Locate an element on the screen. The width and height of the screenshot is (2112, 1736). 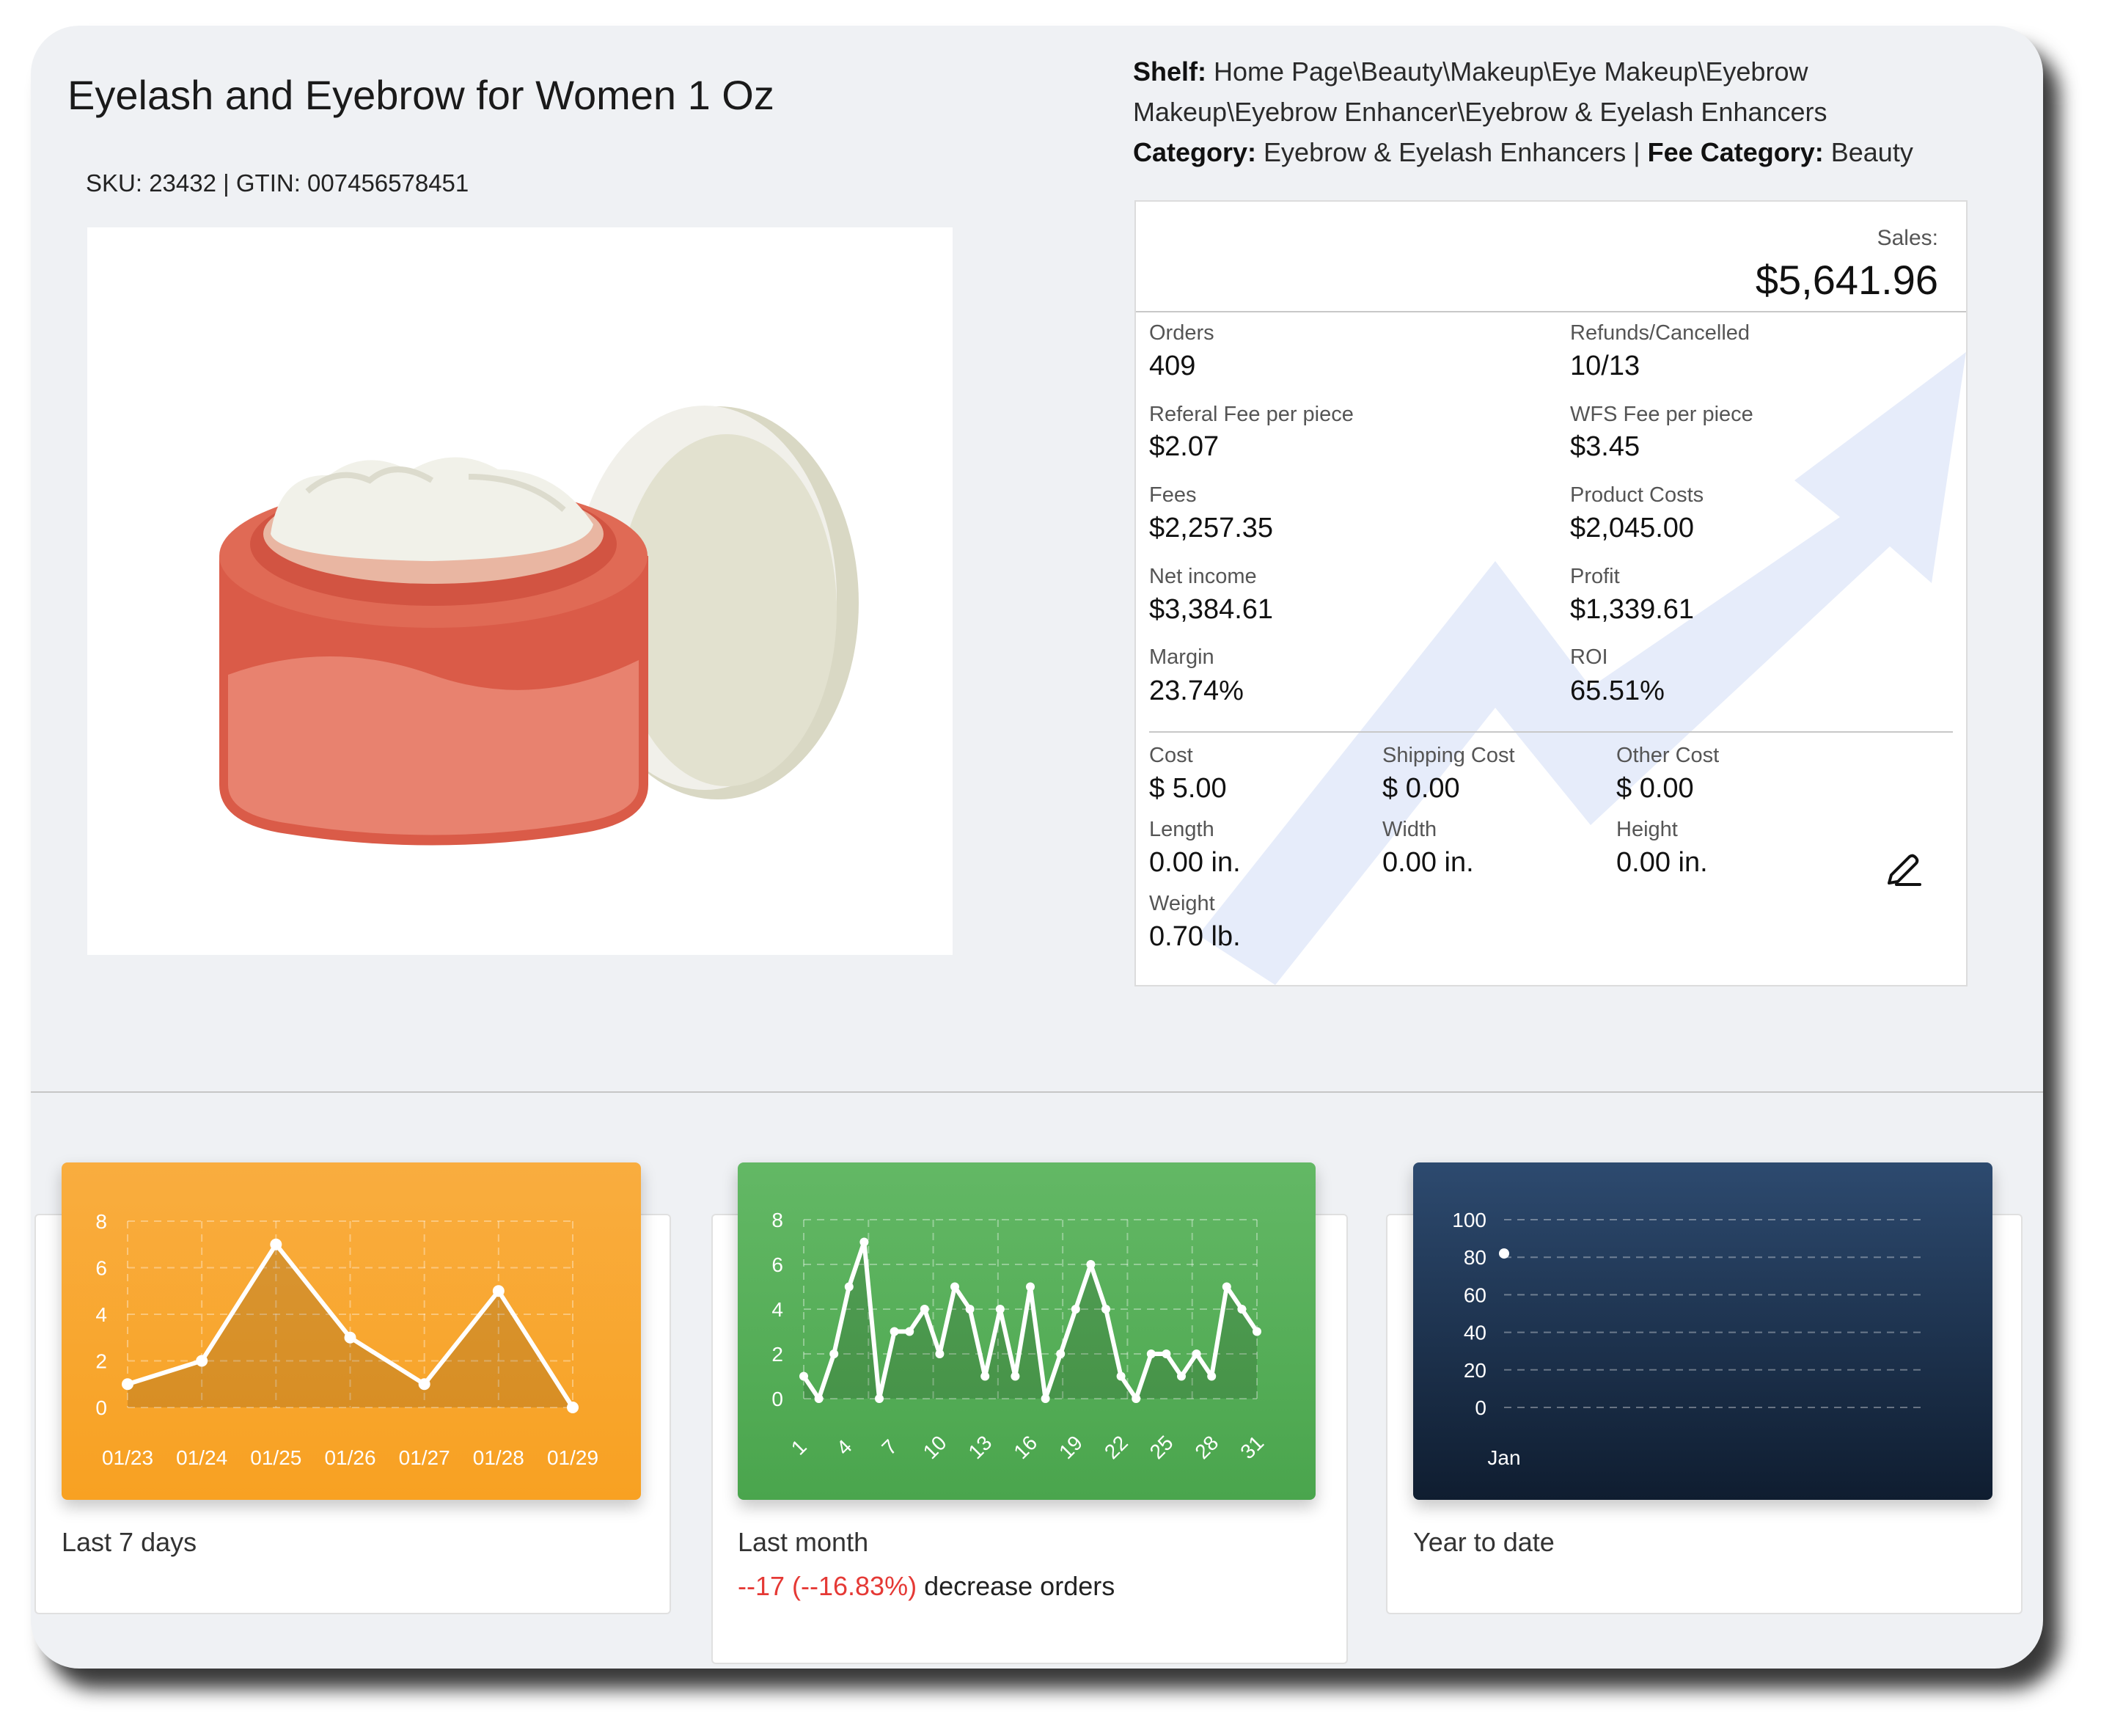
chart2-x-tick-label: 31 is located at coordinates (1252, 1447).